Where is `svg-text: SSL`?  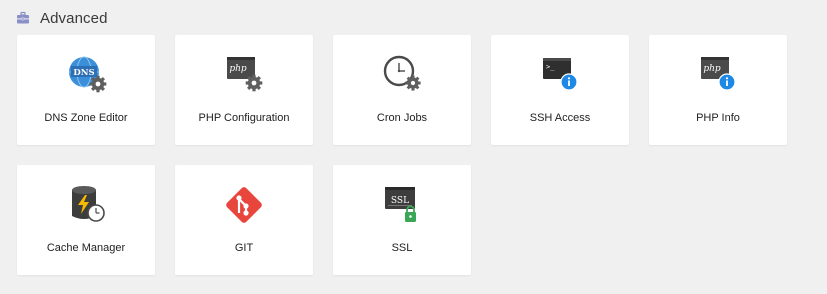 svg-text: SSL is located at coordinates (400, 201).